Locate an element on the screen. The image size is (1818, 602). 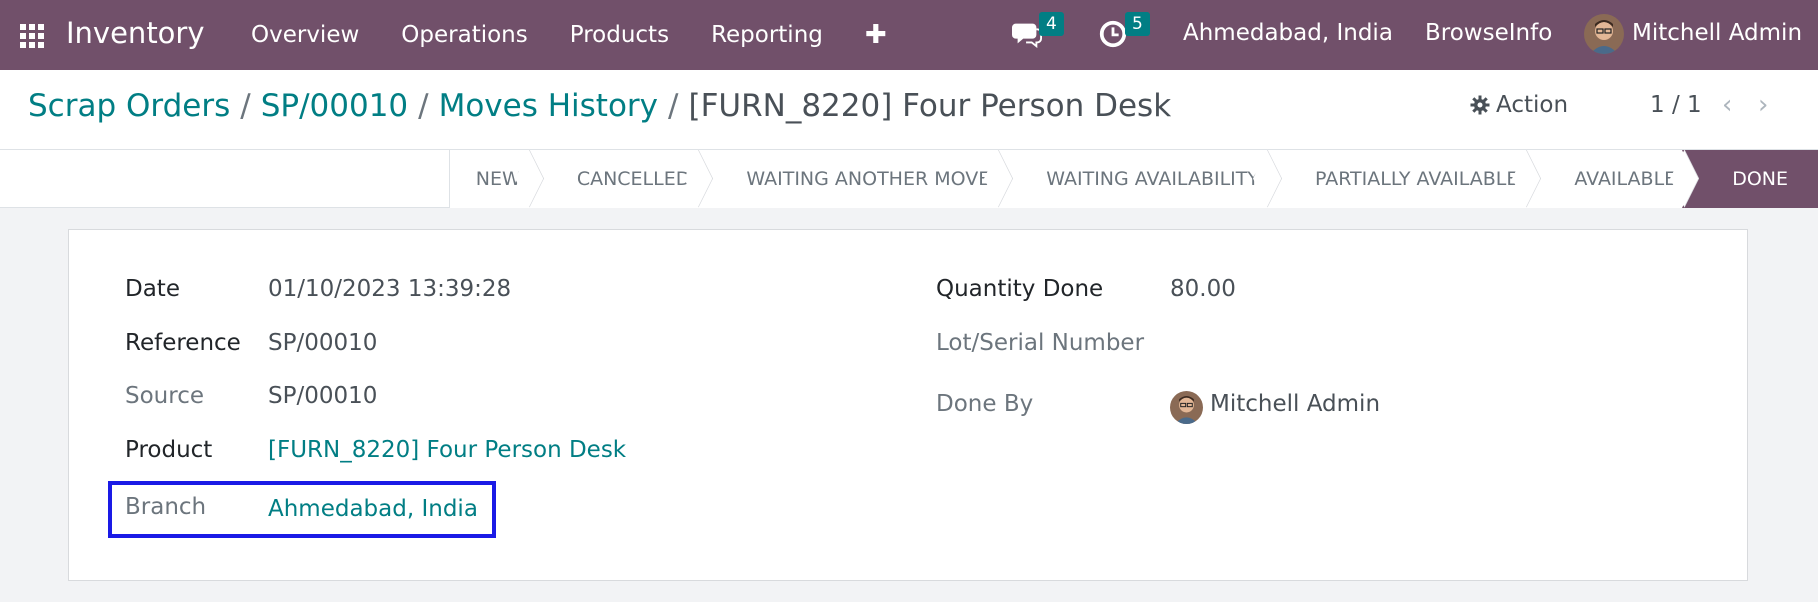
status-new: NEW is located at coordinates (494, 179).